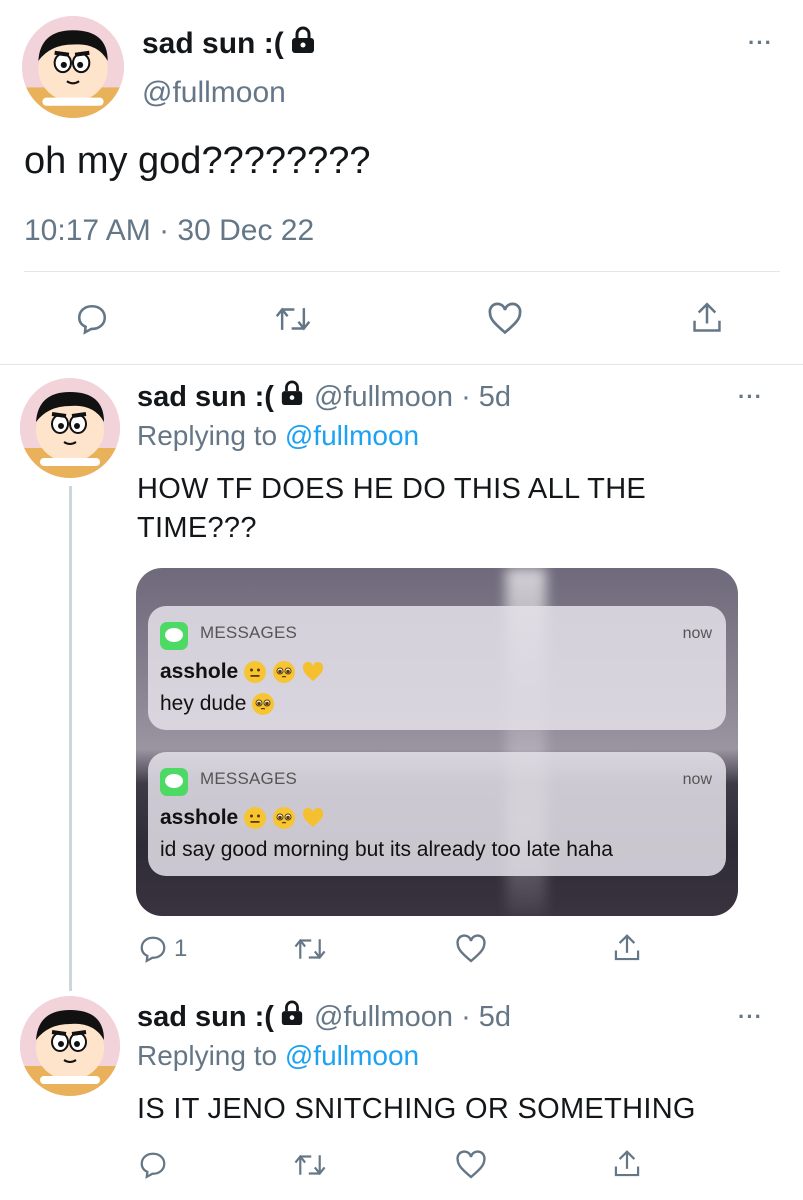  I want to click on reply-count: 1, so click(181, 948).